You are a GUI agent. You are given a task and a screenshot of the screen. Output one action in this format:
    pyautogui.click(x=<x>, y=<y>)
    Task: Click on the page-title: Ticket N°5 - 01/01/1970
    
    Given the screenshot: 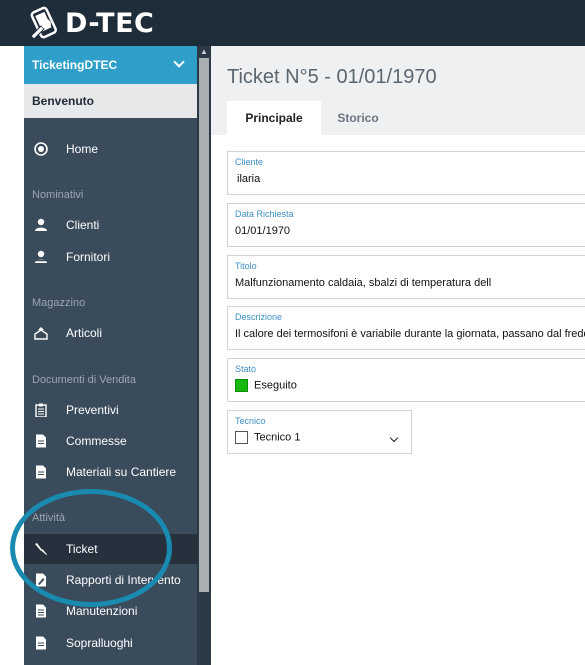 What is the action you would take?
    pyautogui.click(x=332, y=77)
    